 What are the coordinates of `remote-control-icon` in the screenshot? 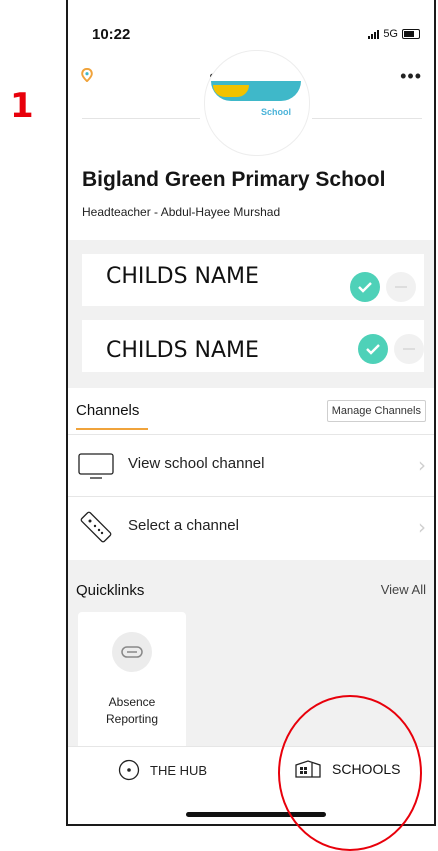 It's located at (96, 527).